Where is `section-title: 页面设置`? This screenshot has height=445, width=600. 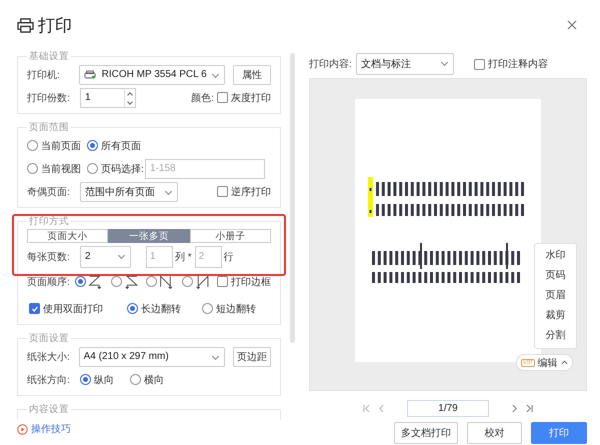 section-title: 页面设置 is located at coordinates (49, 338).